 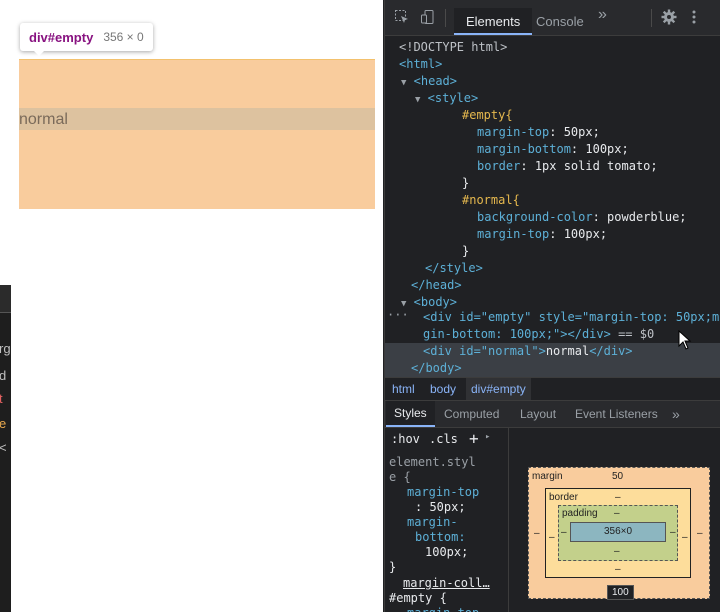 I want to click on box-model-padding-label: padding, so click(x=580, y=513).